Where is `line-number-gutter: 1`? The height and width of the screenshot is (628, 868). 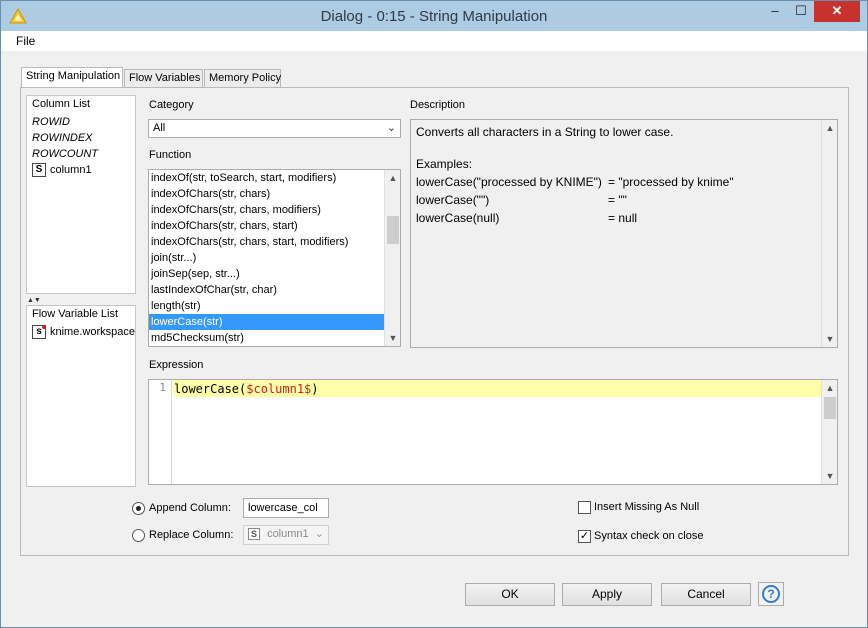
line-number-gutter: 1 is located at coordinates (160, 432).